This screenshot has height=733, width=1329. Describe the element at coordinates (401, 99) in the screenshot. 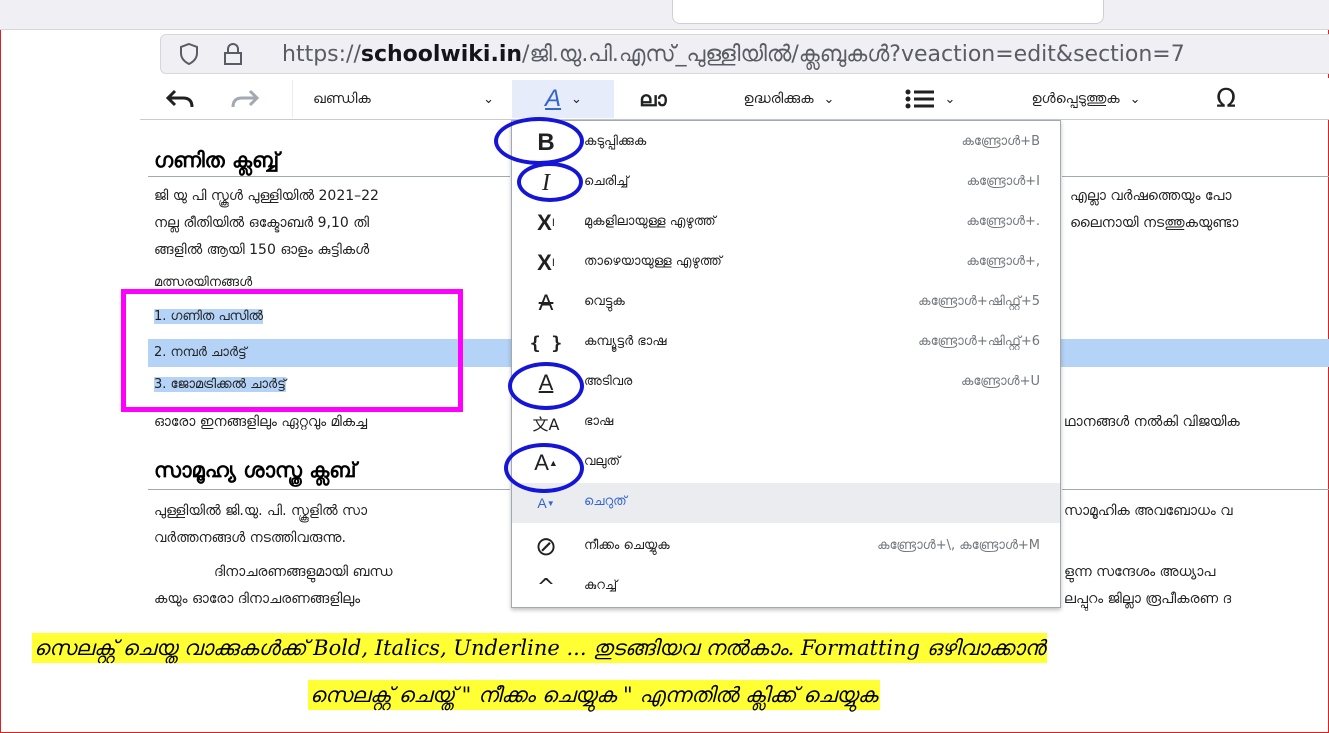

I see `paragraph-format-dropdown: ഖണ്ഡിക ⌄` at that location.